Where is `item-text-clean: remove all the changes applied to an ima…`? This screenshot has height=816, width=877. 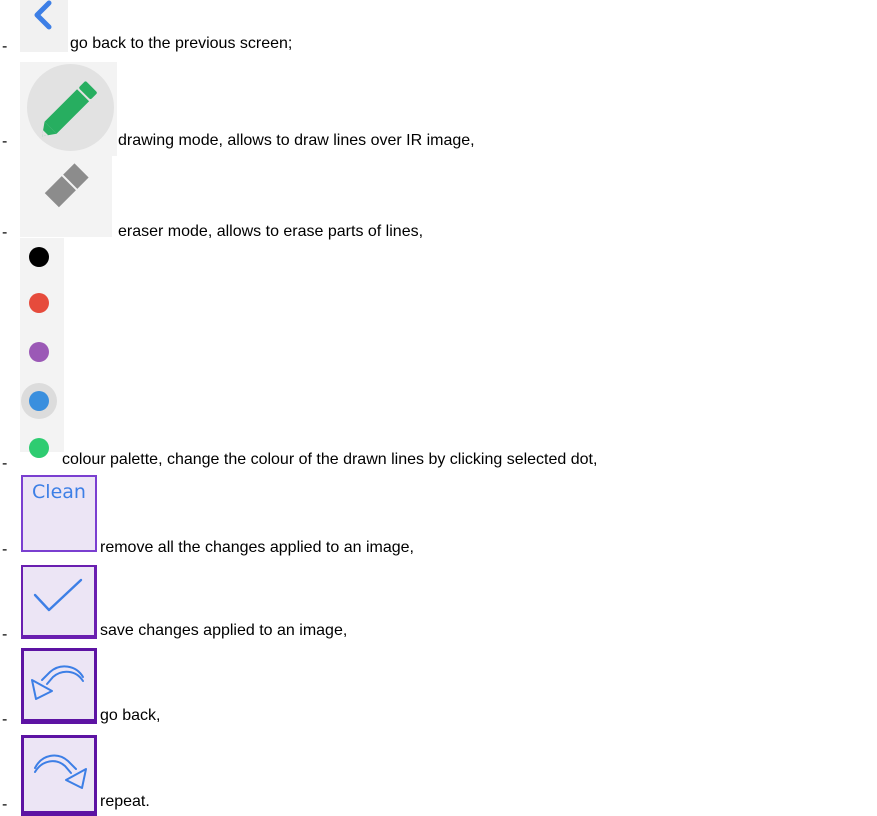
item-text-clean: remove all the changes applied to an ima… is located at coordinates (257, 547).